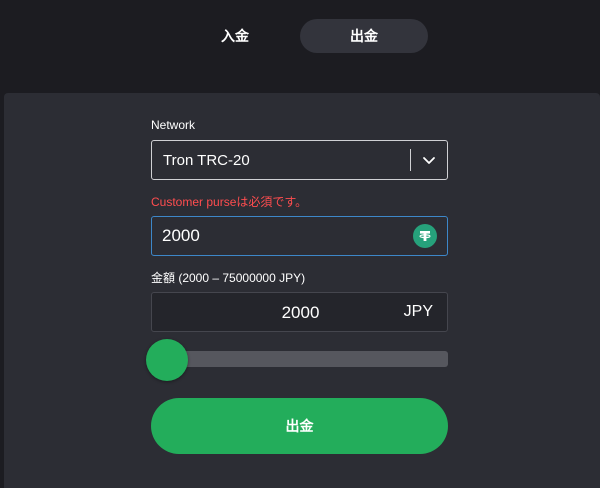  I want to click on error-message: Customer purseは必須です。, so click(229, 202).